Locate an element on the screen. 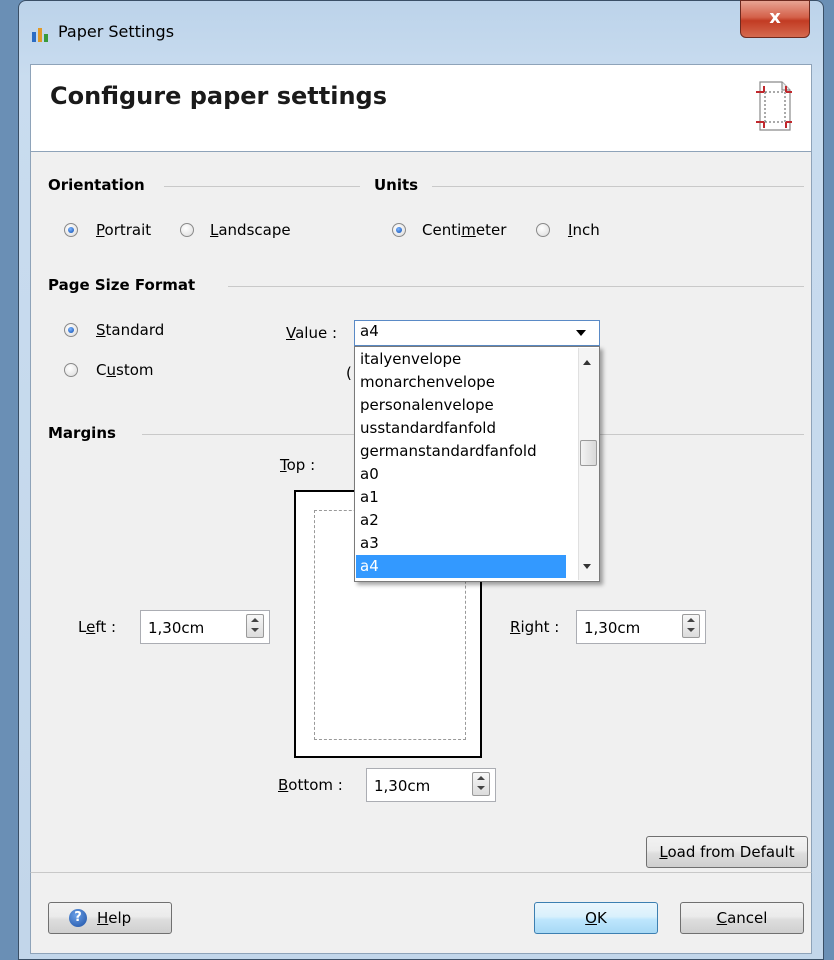  page-size-selected-value: a4 is located at coordinates (369, 331).